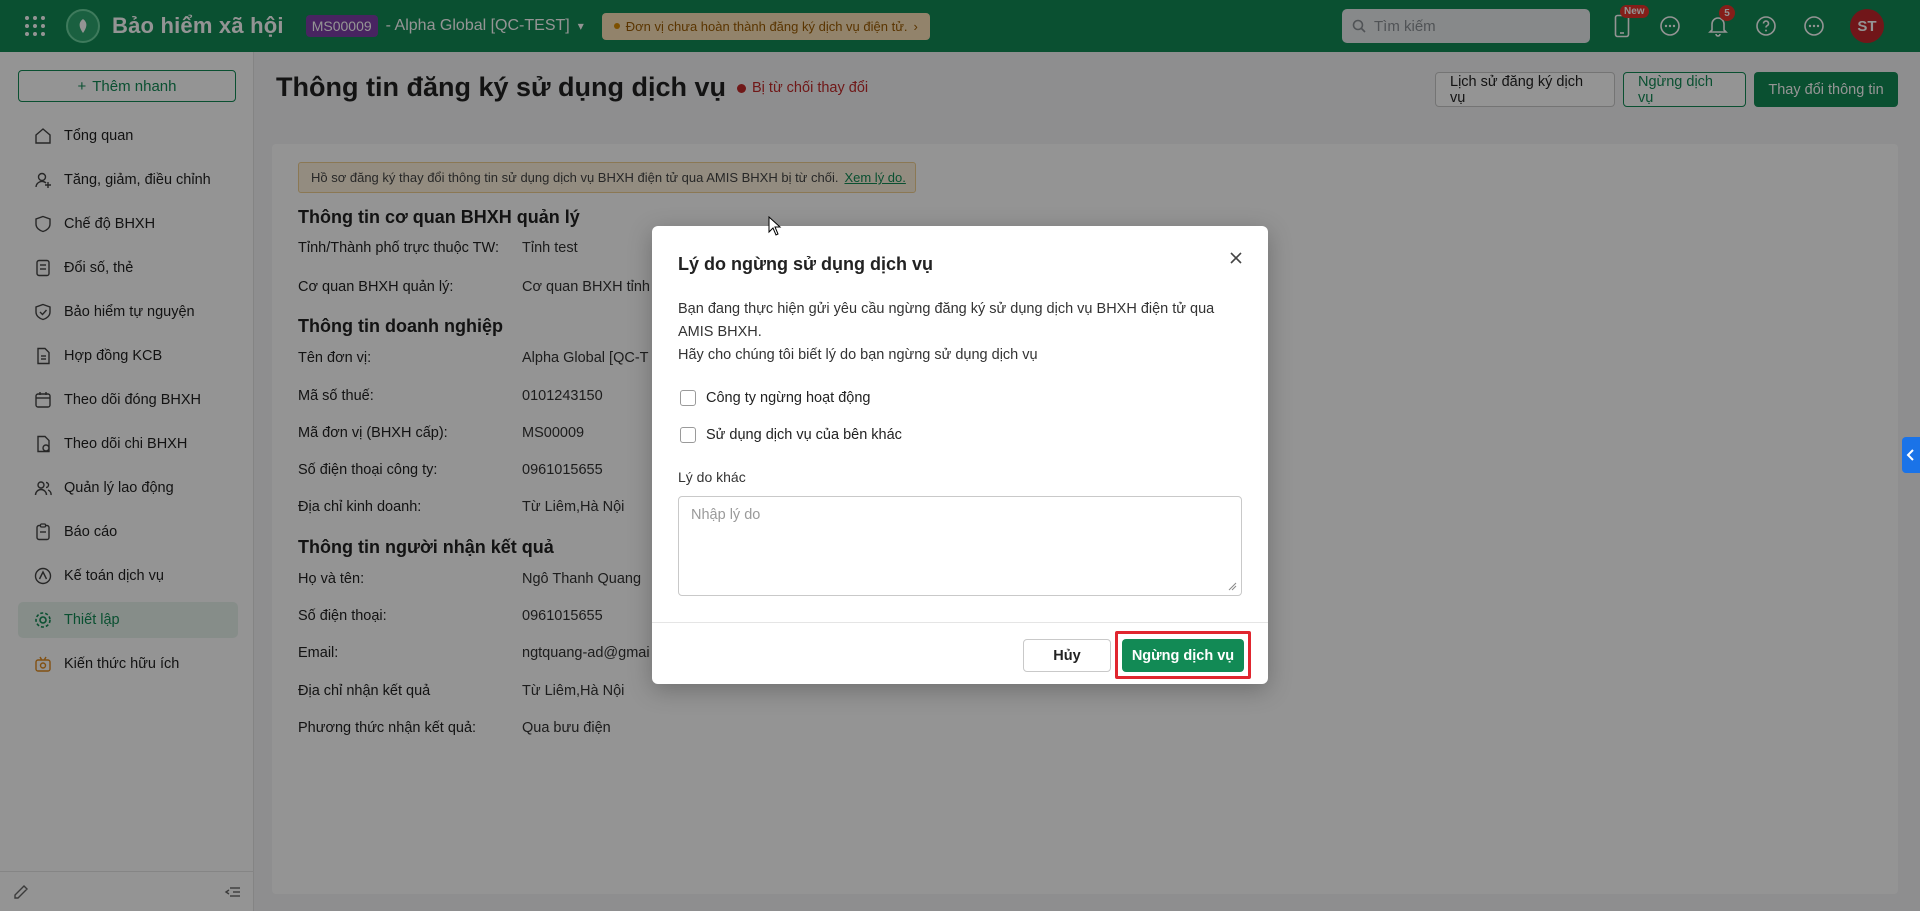 Image resolution: width=1920 pixels, height=911 pixels. What do you see at coordinates (804, 435) in the screenshot?
I see `checkbox-label: Sử dụng dịch vụ của bên khác` at bounding box center [804, 435].